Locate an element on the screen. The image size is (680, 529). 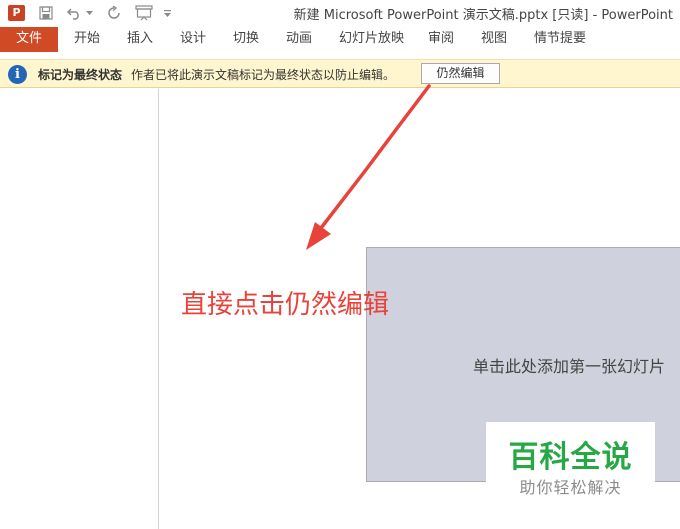
watermark-title: 百科全说 is located at coordinates (570, 457).